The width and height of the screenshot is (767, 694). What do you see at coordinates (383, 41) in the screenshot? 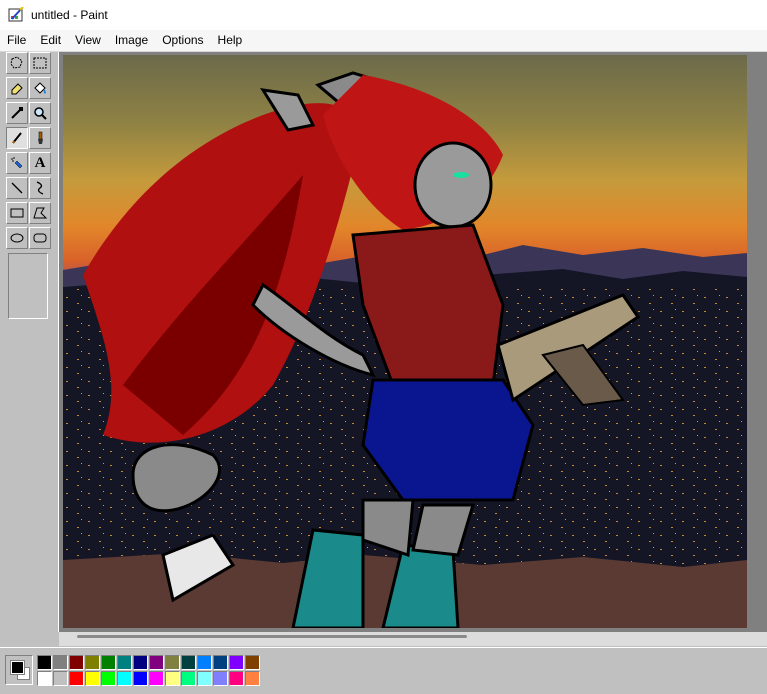
I see `menu-bar: File Edit View Image Options Help` at bounding box center [383, 41].